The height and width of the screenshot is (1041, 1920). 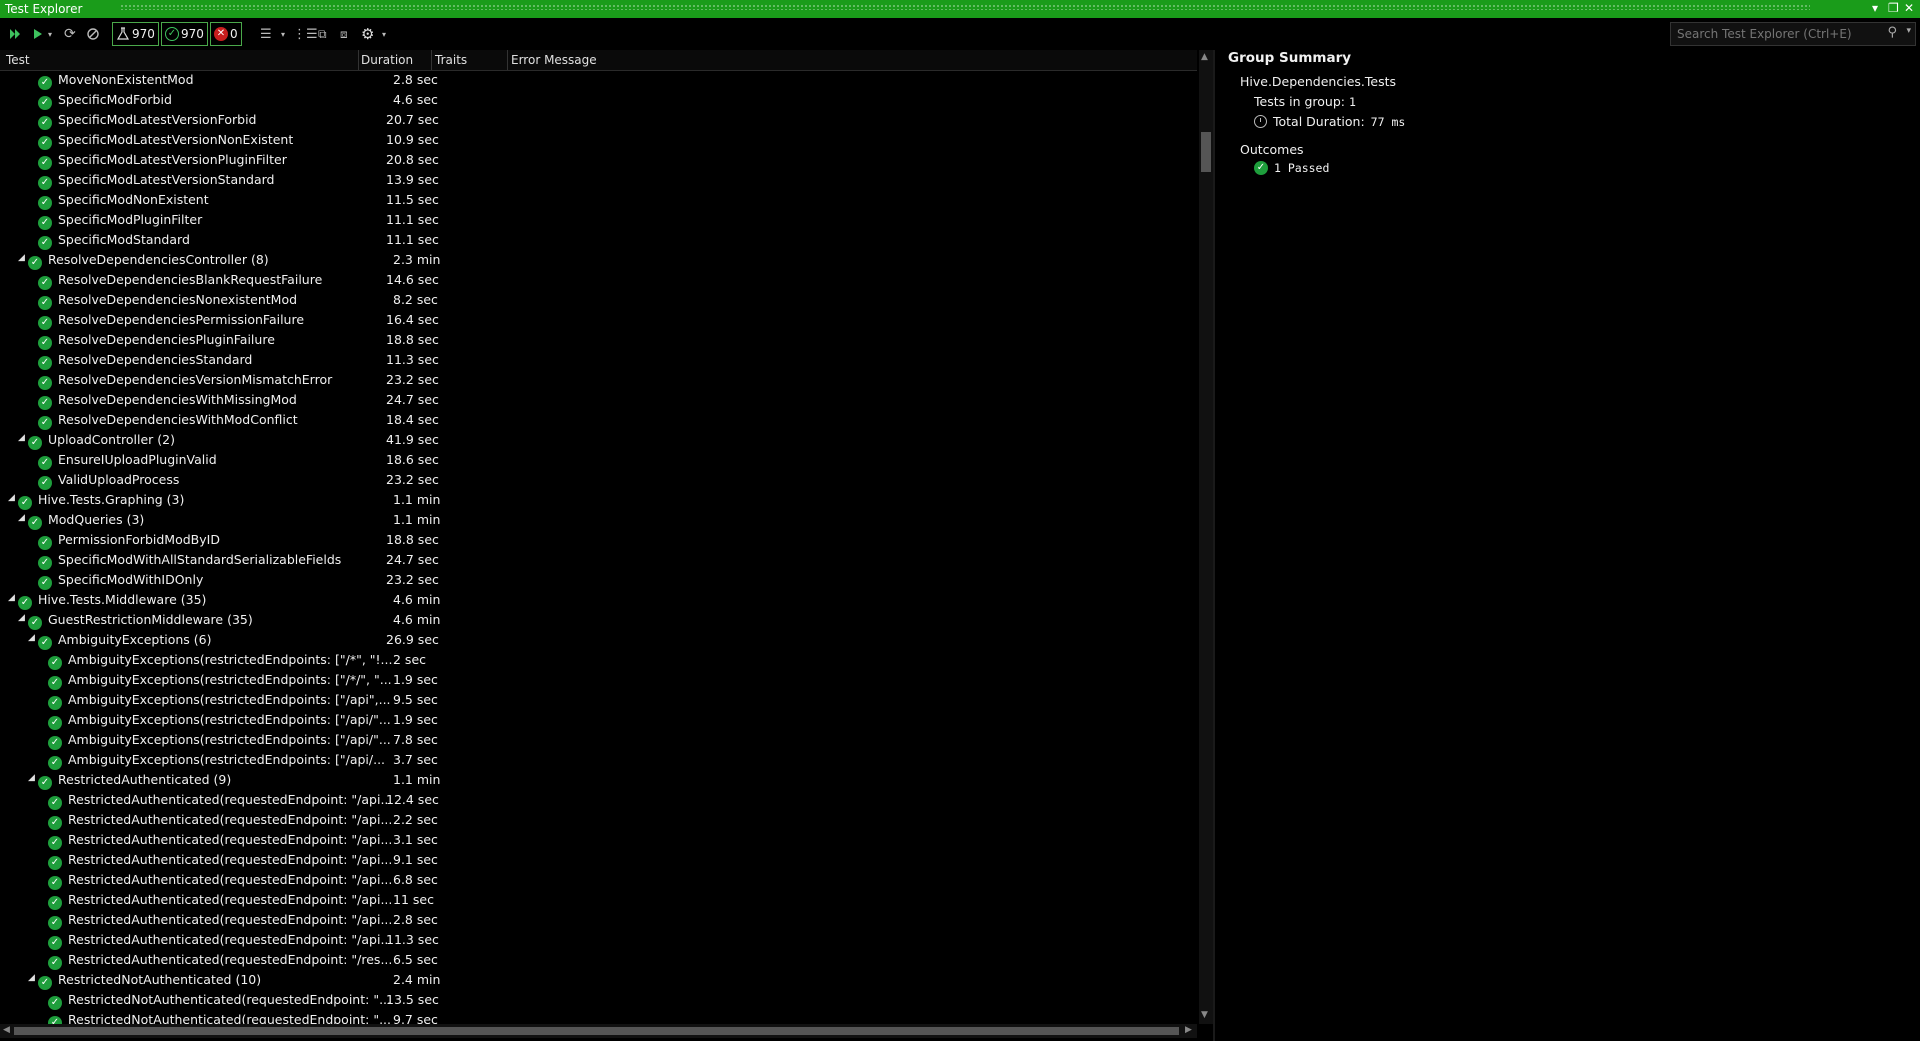 I want to click on test-duration: 9.5 sec, so click(x=415, y=699).